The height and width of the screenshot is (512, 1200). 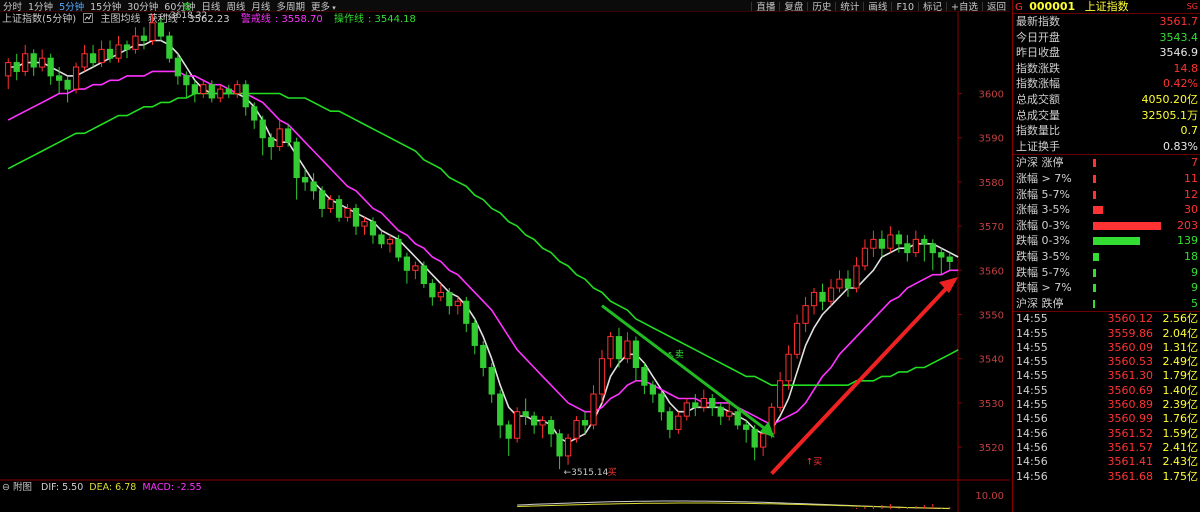 What do you see at coordinates (1180, 390) in the screenshot?
I see `tick-volume: 1.40亿` at bounding box center [1180, 390].